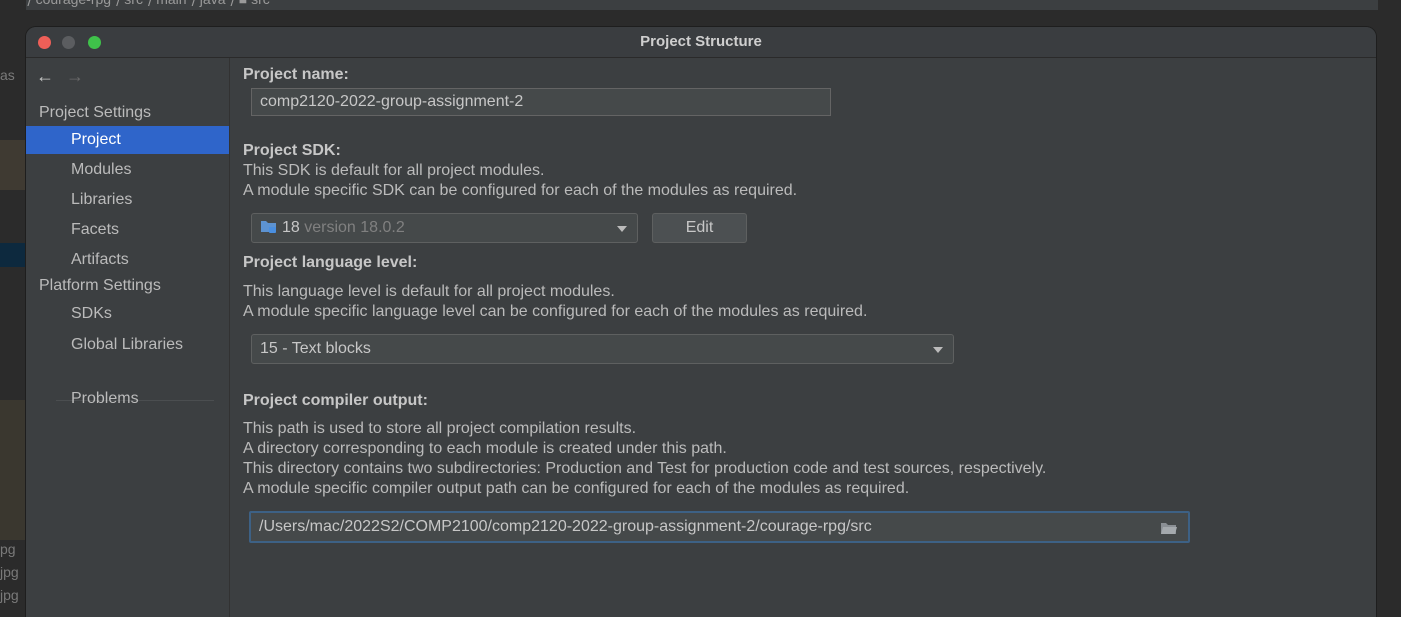 This screenshot has width=1401, height=617. I want to click on language-level-select: 15 - Text blocks, so click(602, 349).